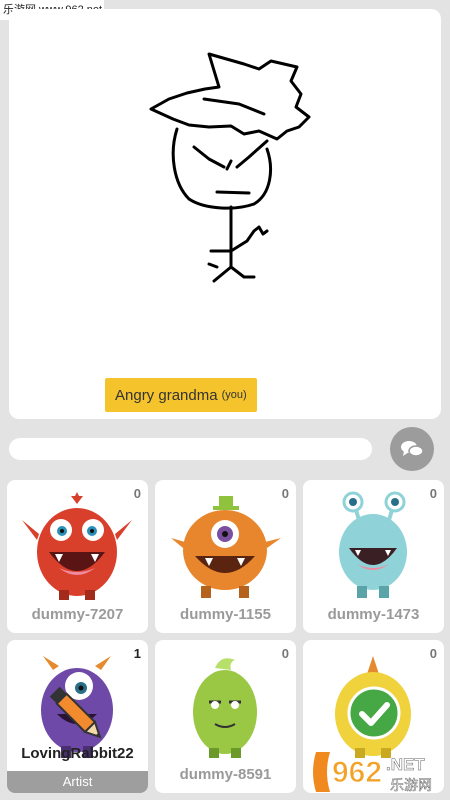  What do you see at coordinates (374, 713) in the screenshot?
I see `checkmark-icon` at bounding box center [374, 713].